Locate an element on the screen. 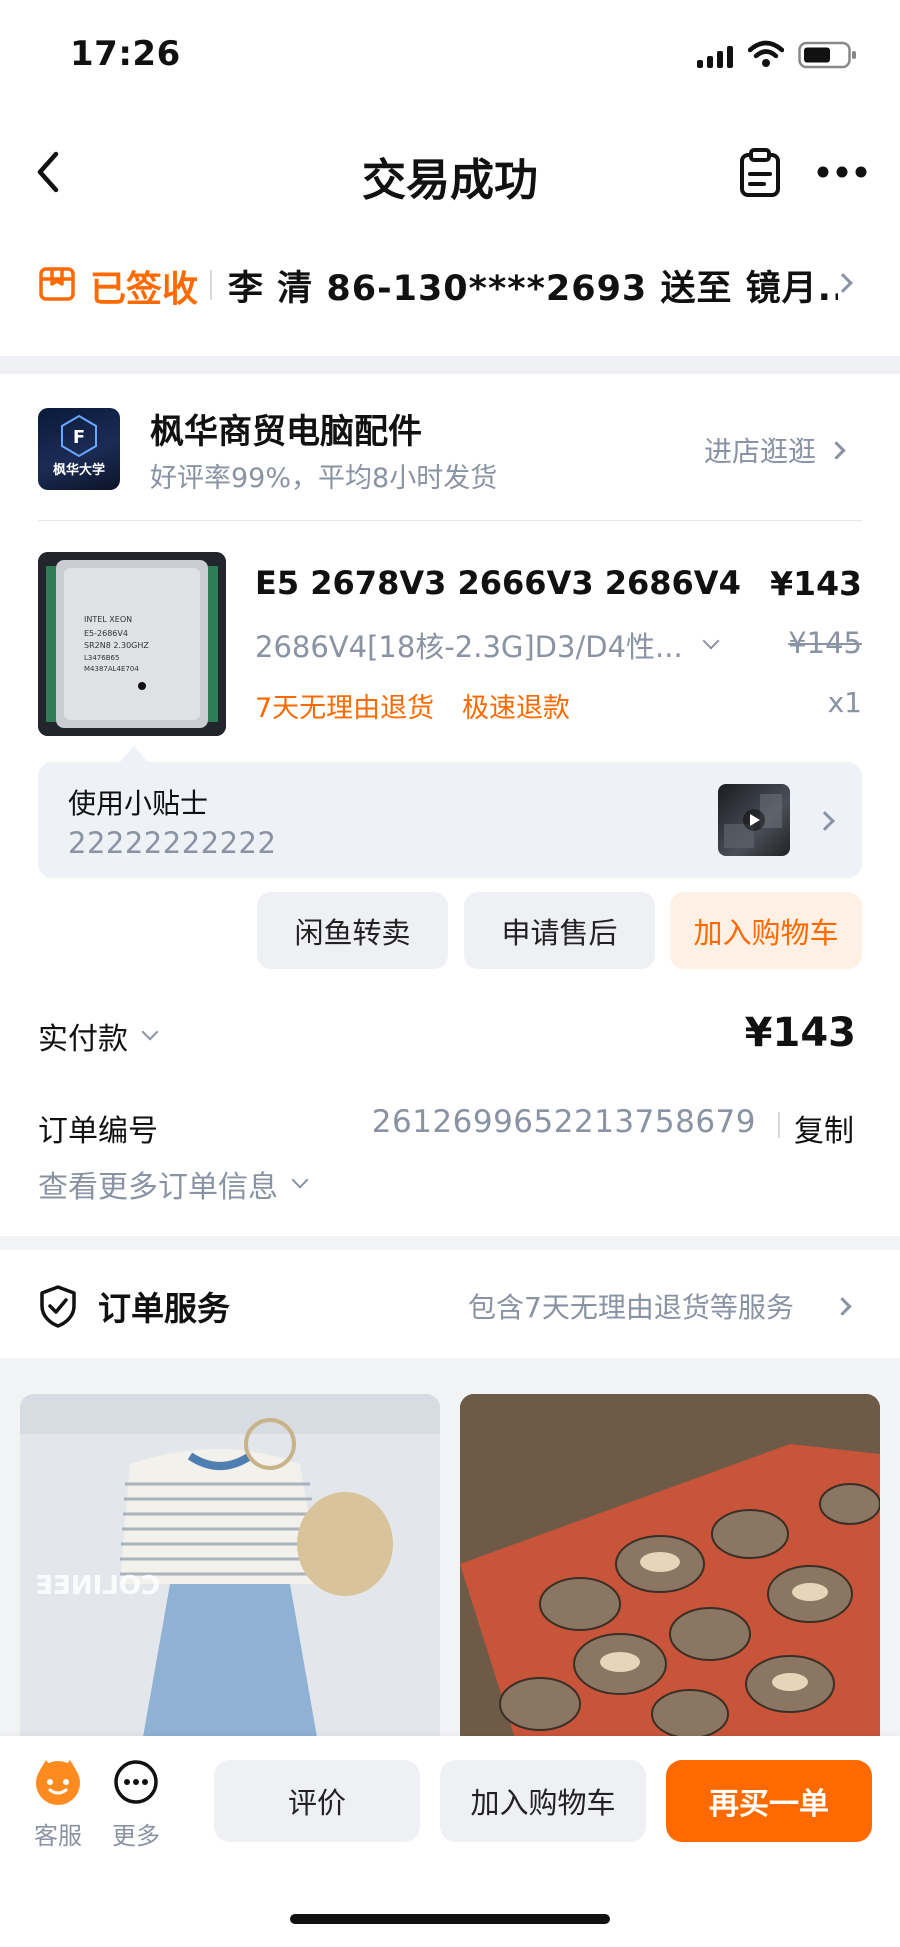 This screenshot has width=900, height=1947. payment-amount: ¥143 is located at coordinates (800, 1033).